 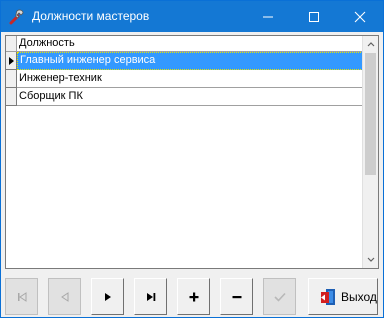 I want to click on play-left-icon, so click(x=64, y=296).